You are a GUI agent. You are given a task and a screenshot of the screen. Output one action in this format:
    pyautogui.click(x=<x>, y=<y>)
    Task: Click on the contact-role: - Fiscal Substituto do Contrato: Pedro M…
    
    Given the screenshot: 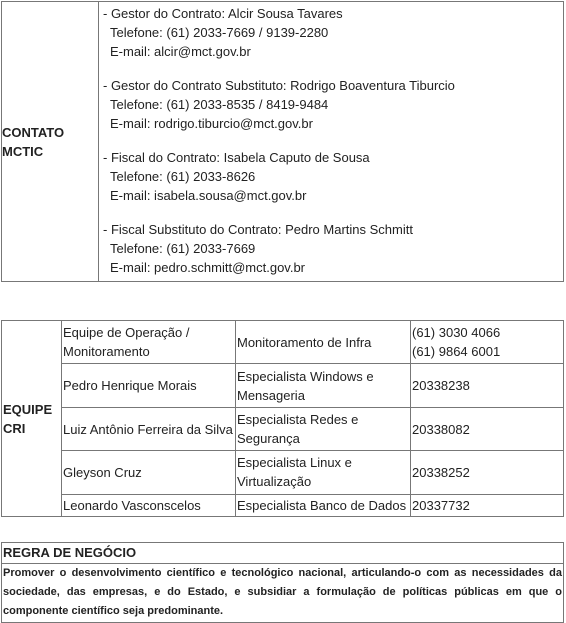 What is the action you would take?
    pyautogui.click(x=258, y=229)
    